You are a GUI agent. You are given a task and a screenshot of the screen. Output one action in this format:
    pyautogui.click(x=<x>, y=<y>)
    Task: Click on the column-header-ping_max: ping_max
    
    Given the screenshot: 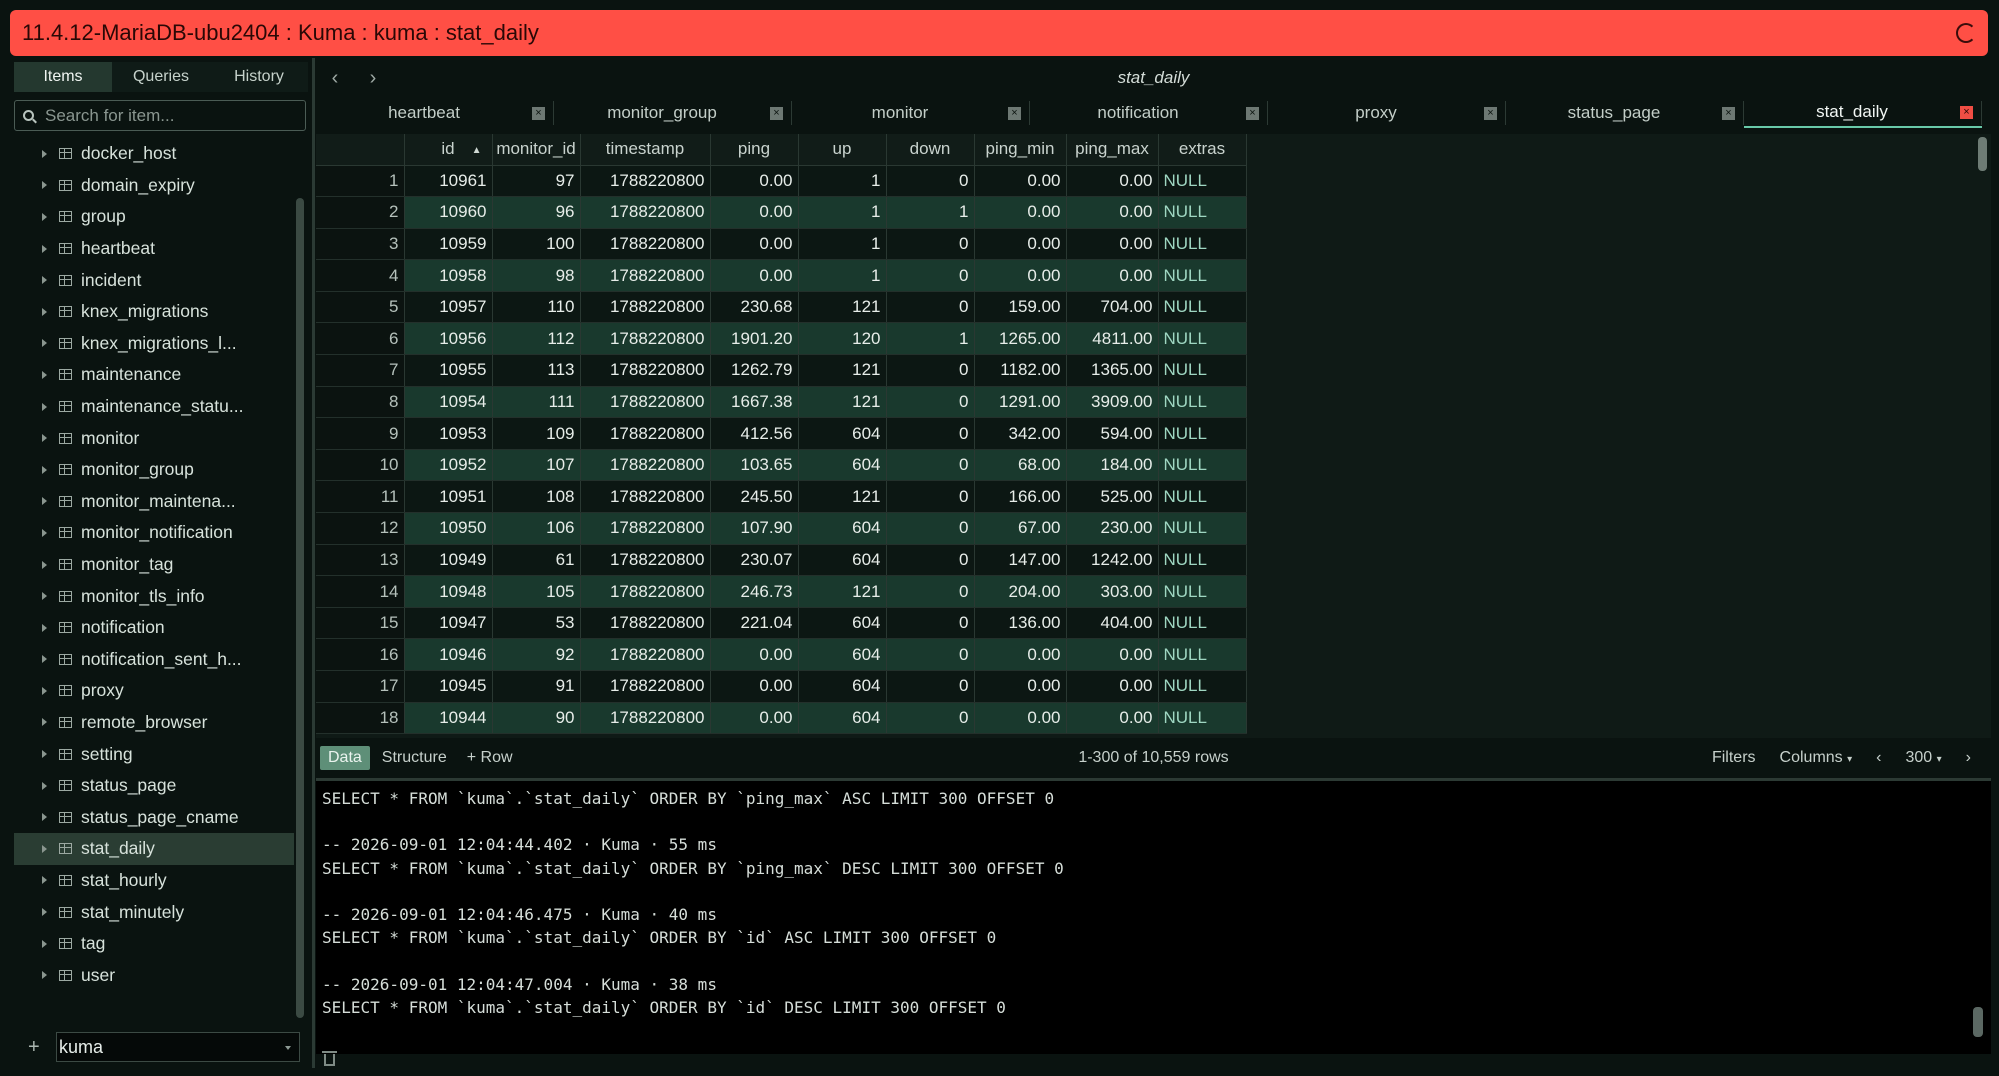 What is the action you would take?
    pyautogui.click(x=1112, y=150)
    